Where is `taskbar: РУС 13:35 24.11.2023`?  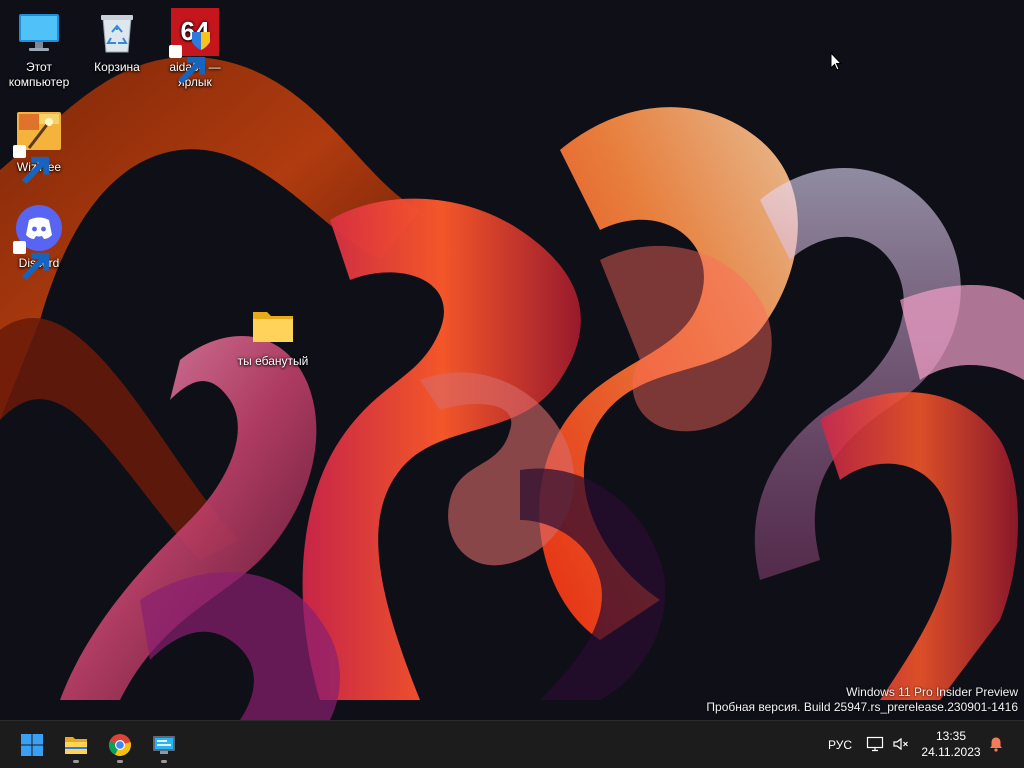
taskbar: РУС 13:35 24.11.2023 is located at coordinates (512, 744).